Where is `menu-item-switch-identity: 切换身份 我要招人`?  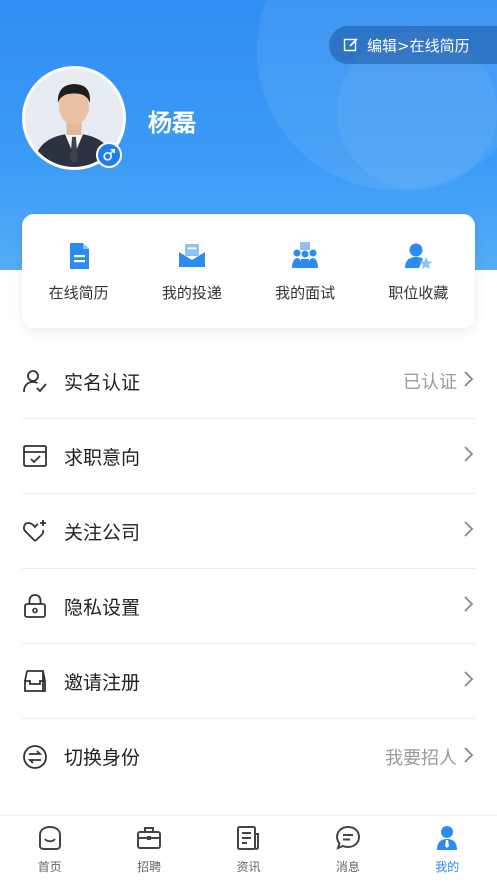 menu-item-switch-identity: 切换身份 我要招人 is located at coordinates (248, 756).